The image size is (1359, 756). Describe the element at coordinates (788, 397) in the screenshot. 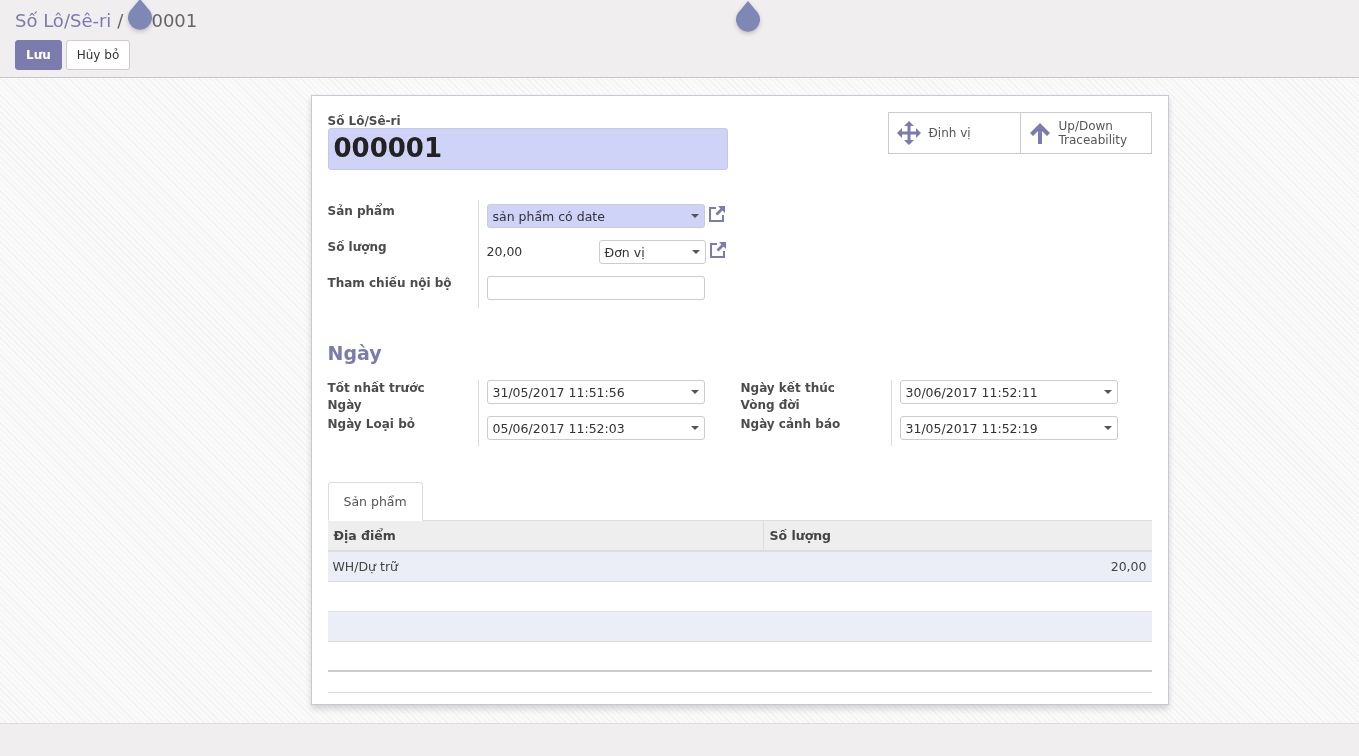

I see `field-label: Ngày kết thúc Vòng đời` at that location.